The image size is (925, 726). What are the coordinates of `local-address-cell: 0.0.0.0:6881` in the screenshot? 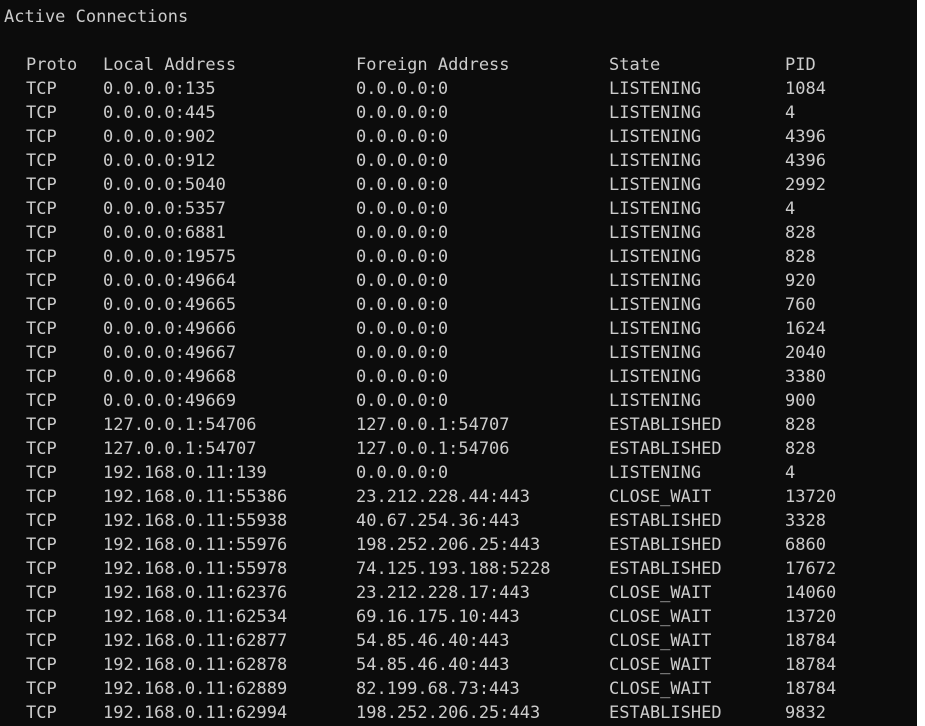 It's located at (164, 233).